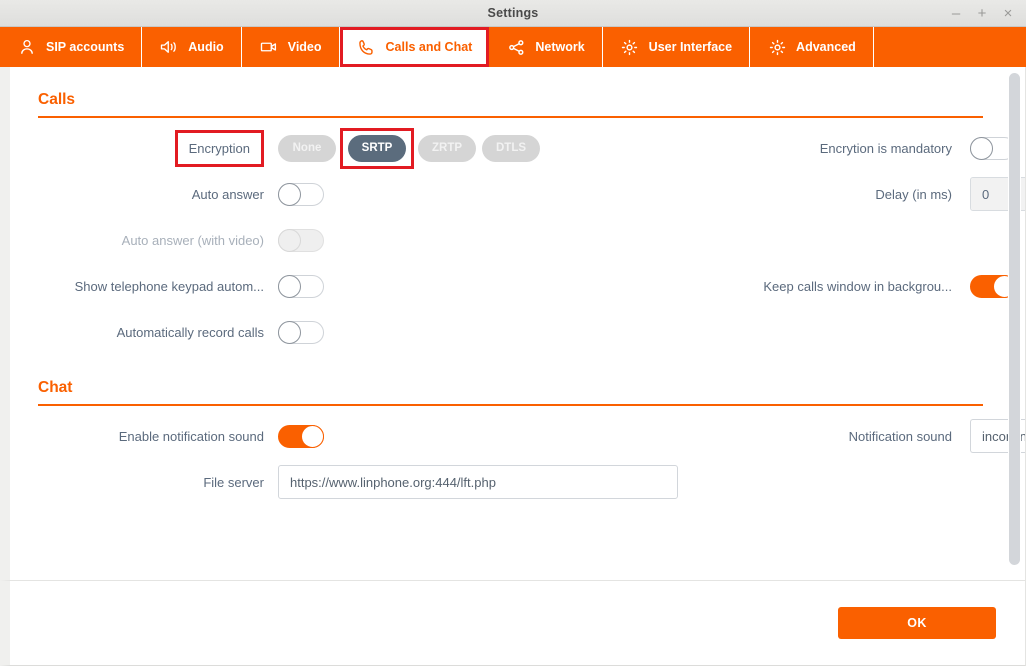 Image resolution: width=1026 pixels, height=666 pixels. I want to click on enable-notification-sound-toggle, so click(301, 436).